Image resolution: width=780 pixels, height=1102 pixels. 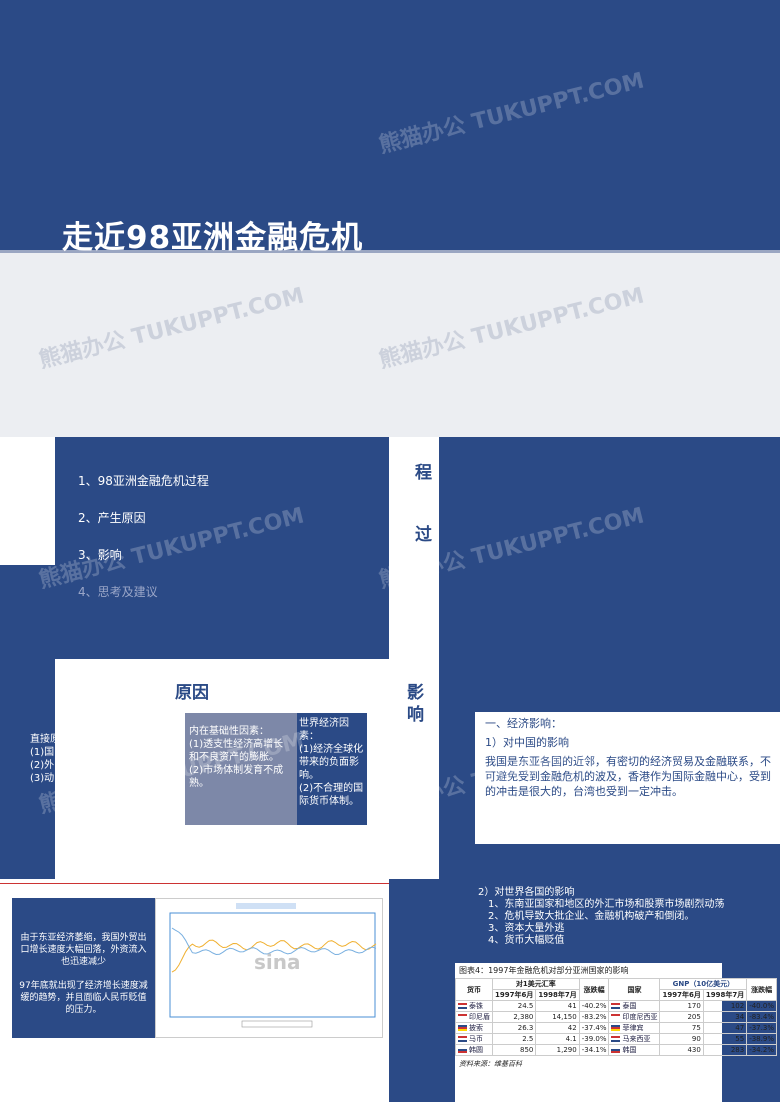 I want to click on table-row: 韩圆 850 1,290 -34.1% 韩国 430 283 -34.2%, so click(x=616, y=1050).